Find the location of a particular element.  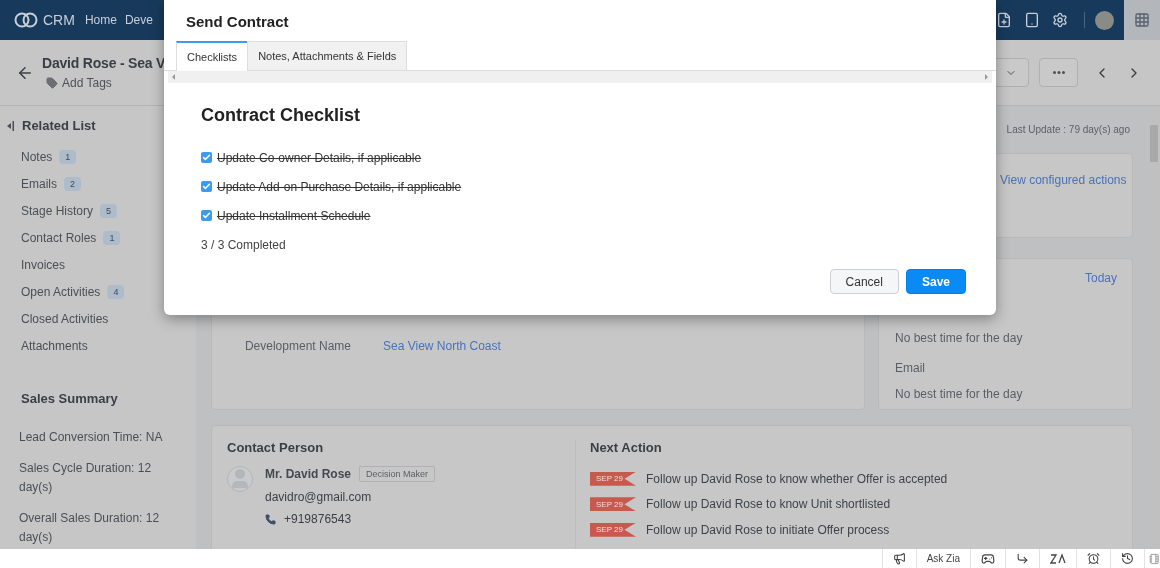

apps-icon is located at coordinates (1142, 20).